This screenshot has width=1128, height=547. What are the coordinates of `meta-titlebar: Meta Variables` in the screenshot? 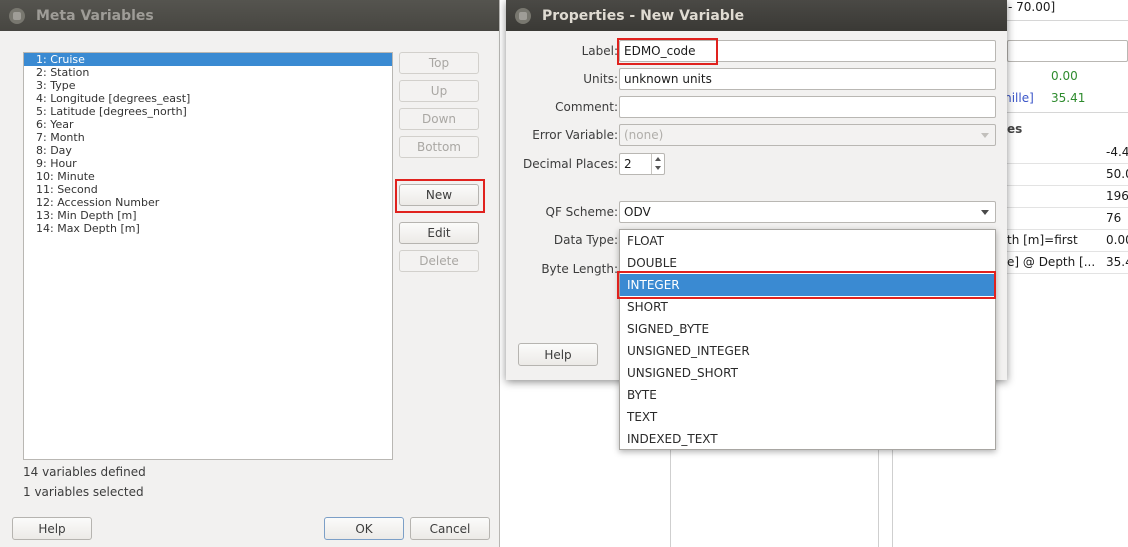 It's located at (249, 15).